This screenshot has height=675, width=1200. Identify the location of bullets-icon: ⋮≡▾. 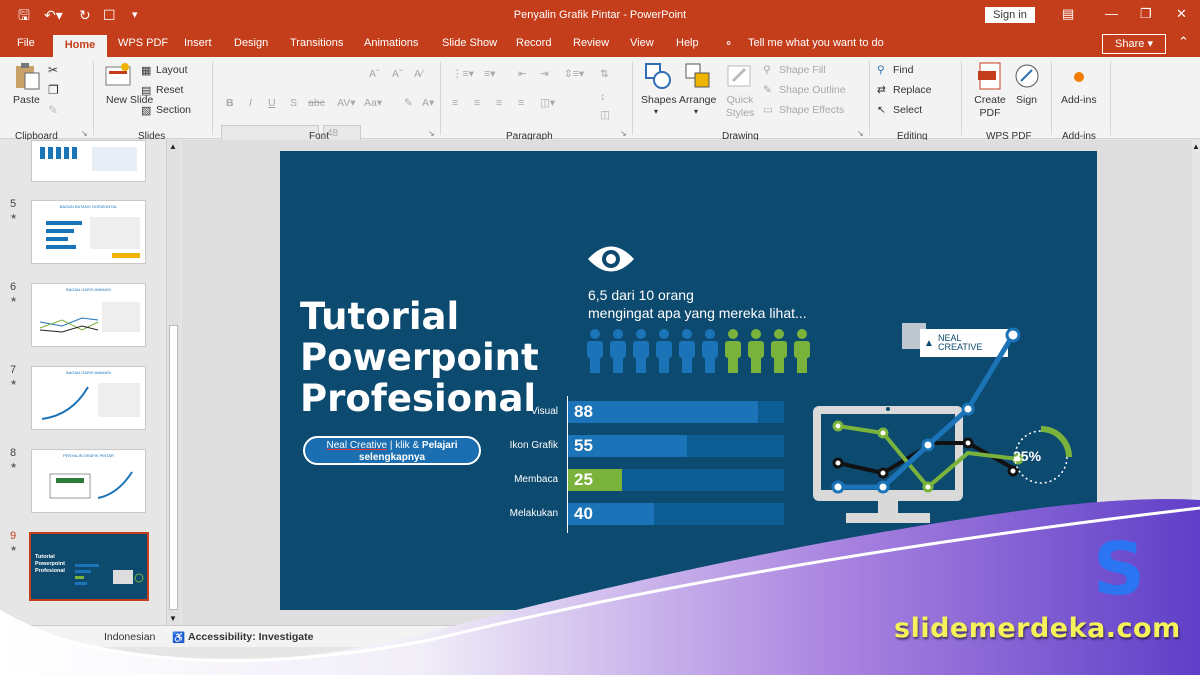
(463, 74).